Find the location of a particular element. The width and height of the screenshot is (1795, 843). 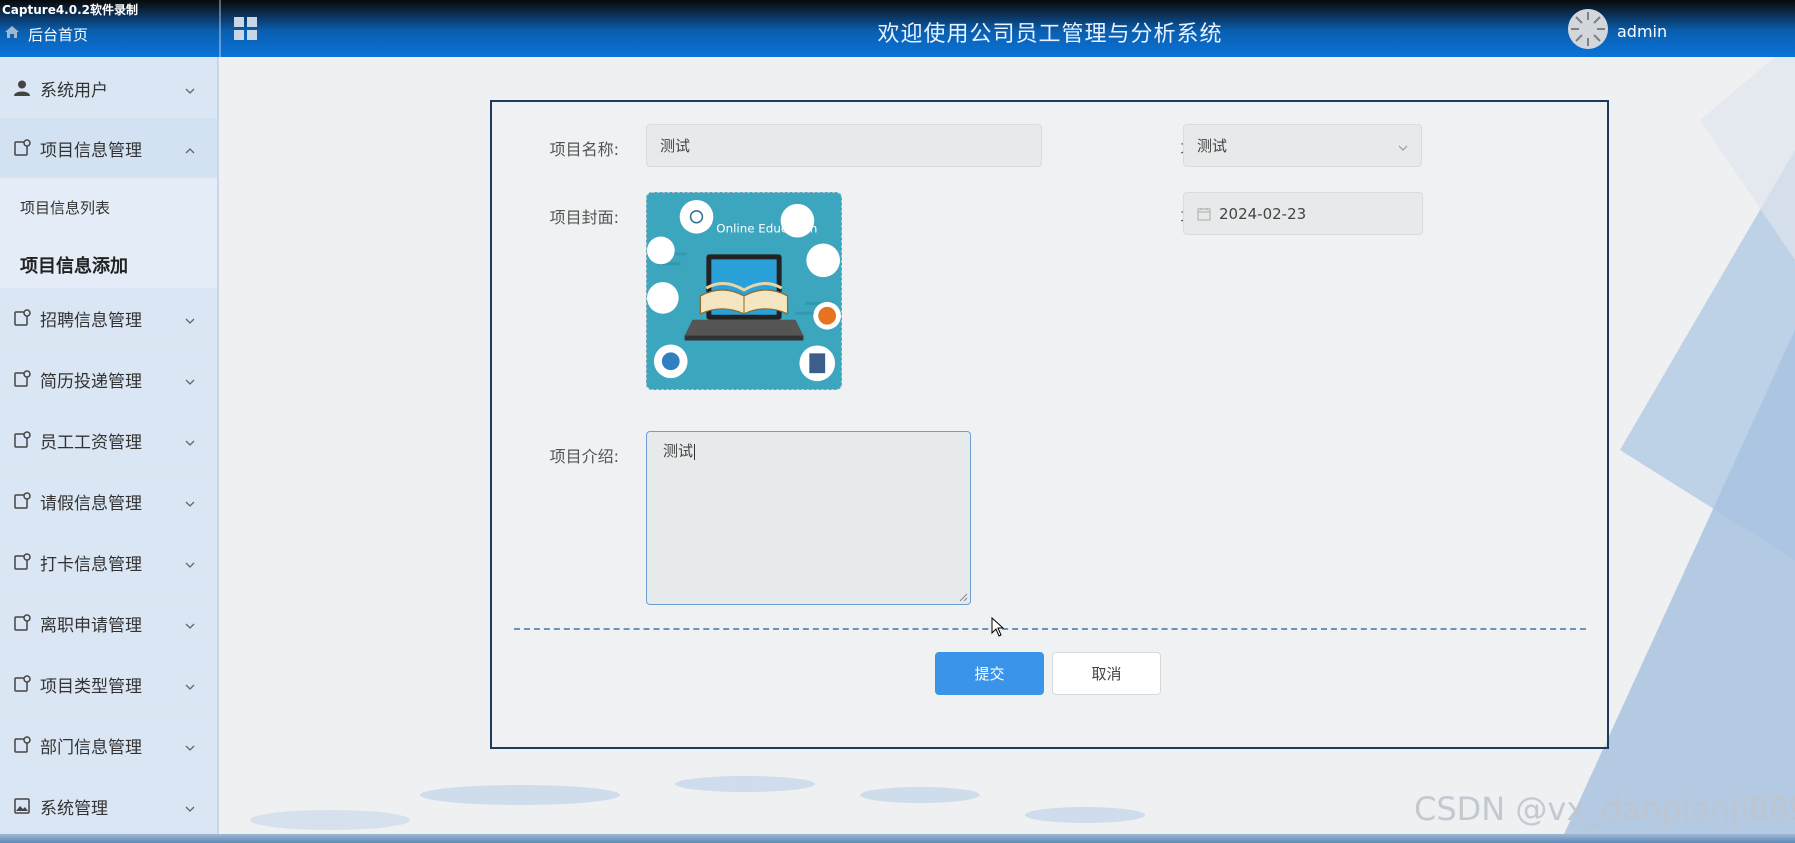

sidebar-item-resume: 简历投递管理 is located at coordinates (108, 379).